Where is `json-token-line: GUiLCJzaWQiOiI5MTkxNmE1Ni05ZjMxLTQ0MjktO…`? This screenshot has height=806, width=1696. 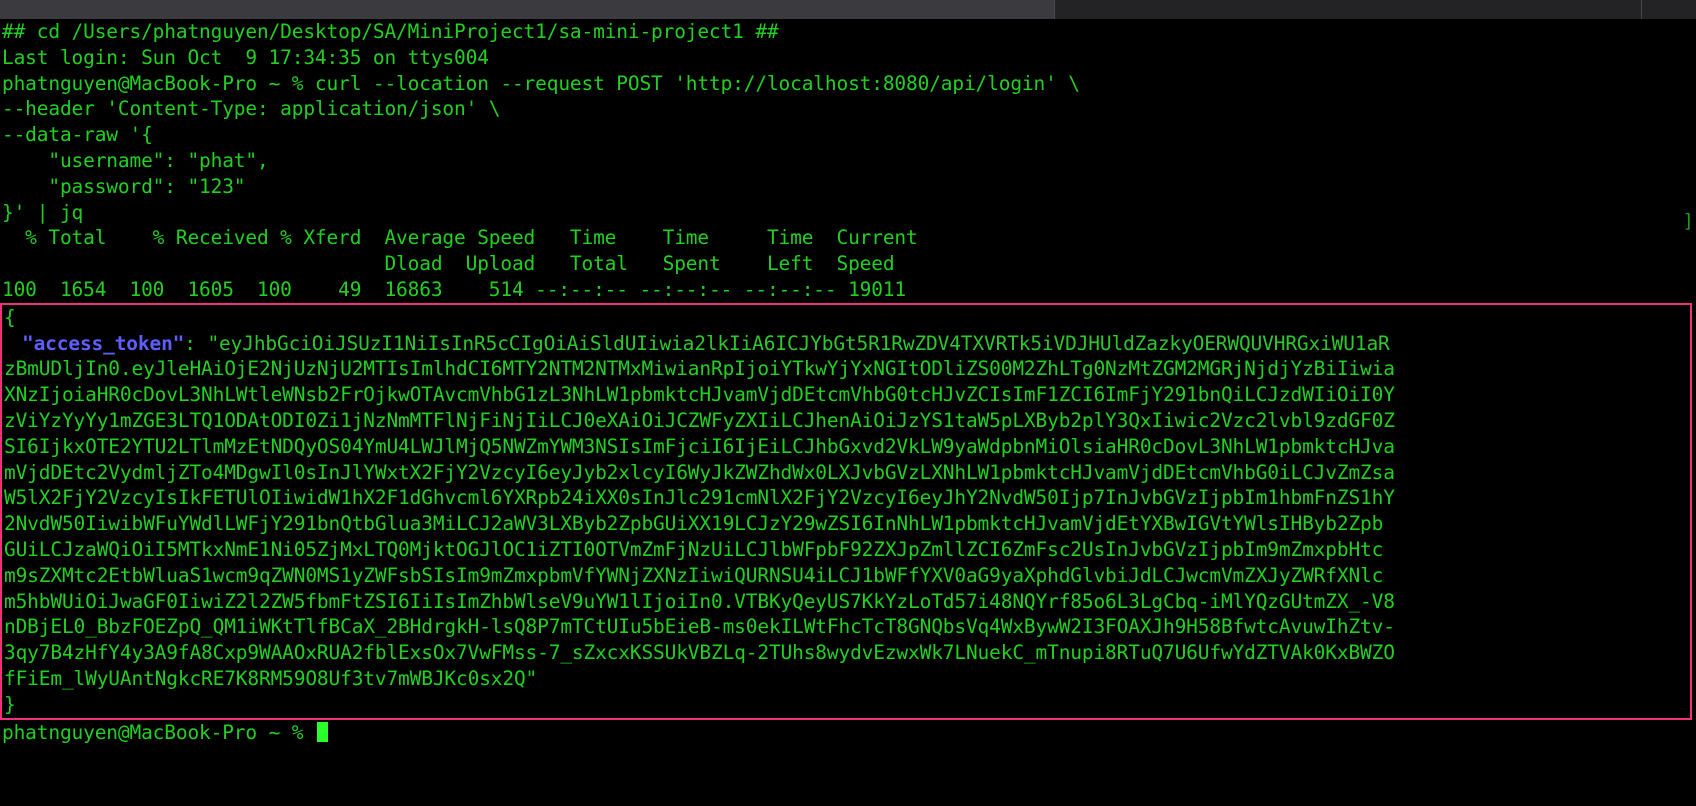 json-token-line: GUiLCJzaWQiOiI5MTkxNmE1Ni05ZjMxLTQ0MjktO… is located at coordinates (694, 549).